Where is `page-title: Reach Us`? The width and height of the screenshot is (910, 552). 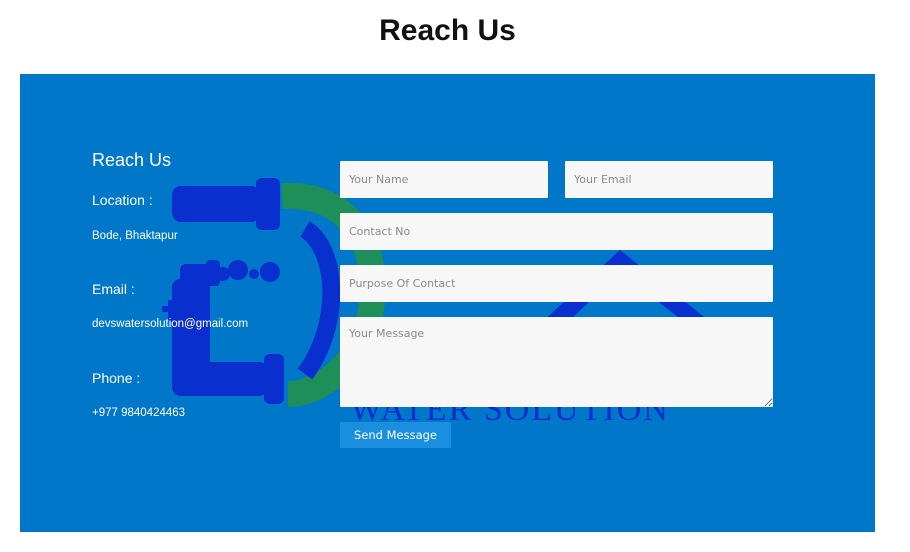 page-title: Reach Us is located at coordinates (447, 30).